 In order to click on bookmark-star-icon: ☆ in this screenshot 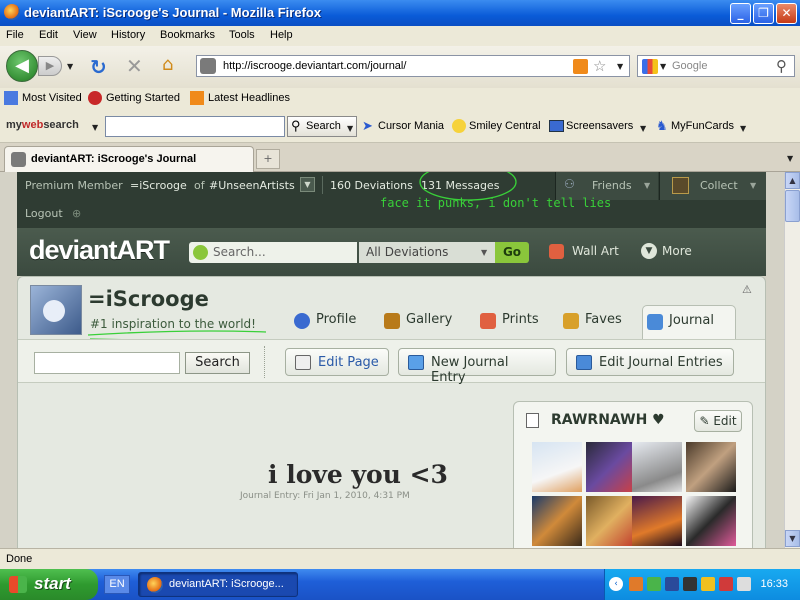, I will do `click(599, 66)`.